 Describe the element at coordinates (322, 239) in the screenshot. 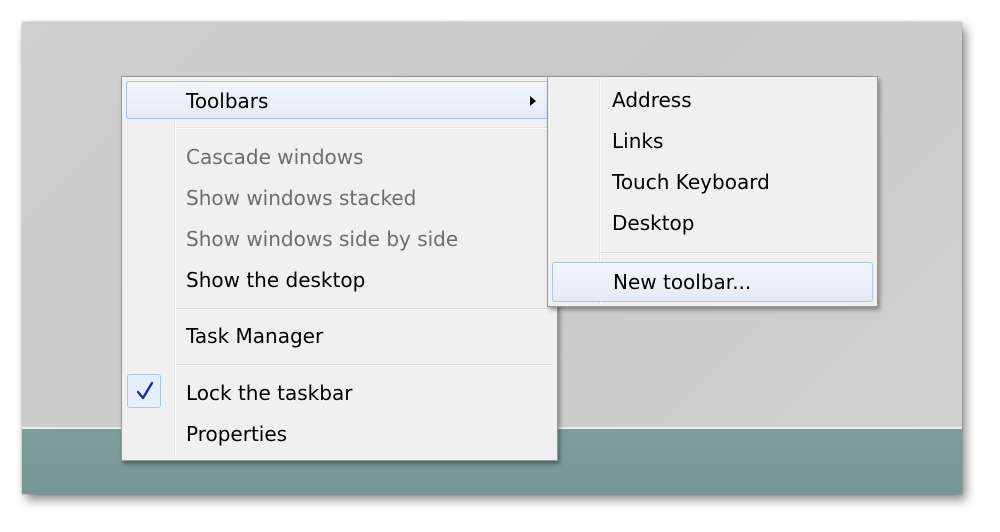

I see `menu-item-label: Show windows side by side` at that location.